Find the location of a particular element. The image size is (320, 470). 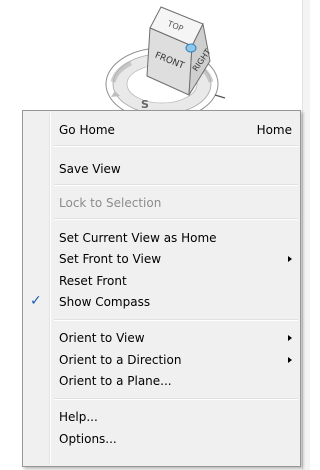

menu-item-set-front-to-view: Set Front to View is located at coordinates (161, 259).